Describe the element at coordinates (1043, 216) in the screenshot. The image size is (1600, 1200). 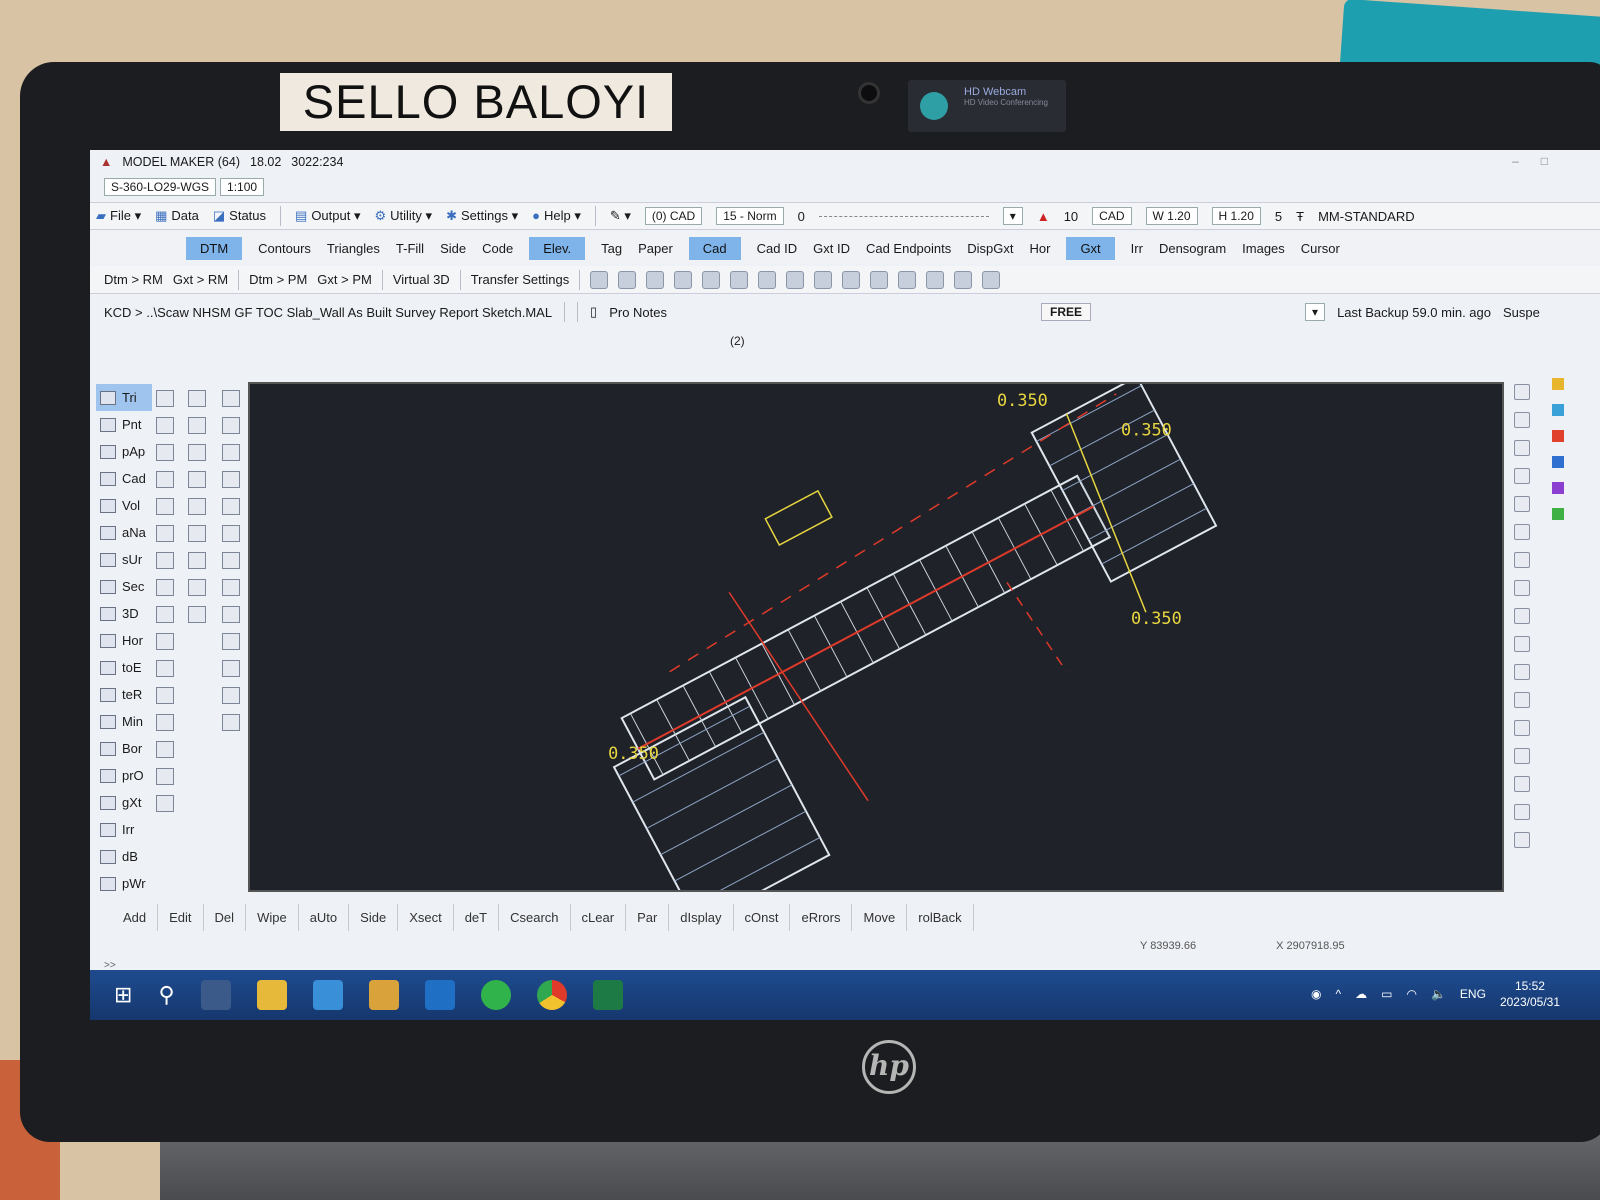
I see `text-color-icon: ▲` at that location.